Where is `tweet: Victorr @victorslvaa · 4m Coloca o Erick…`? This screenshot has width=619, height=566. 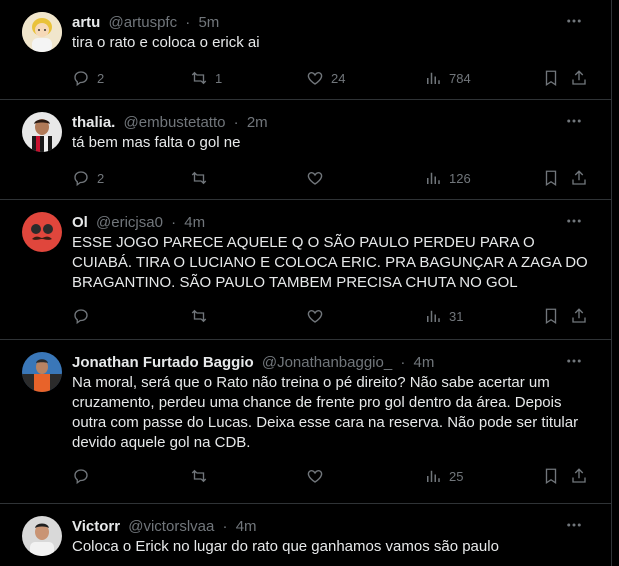 tweet: Victorr @victorslvaa · 4m Coloca o Erick… is located at coordinates (305, 535).